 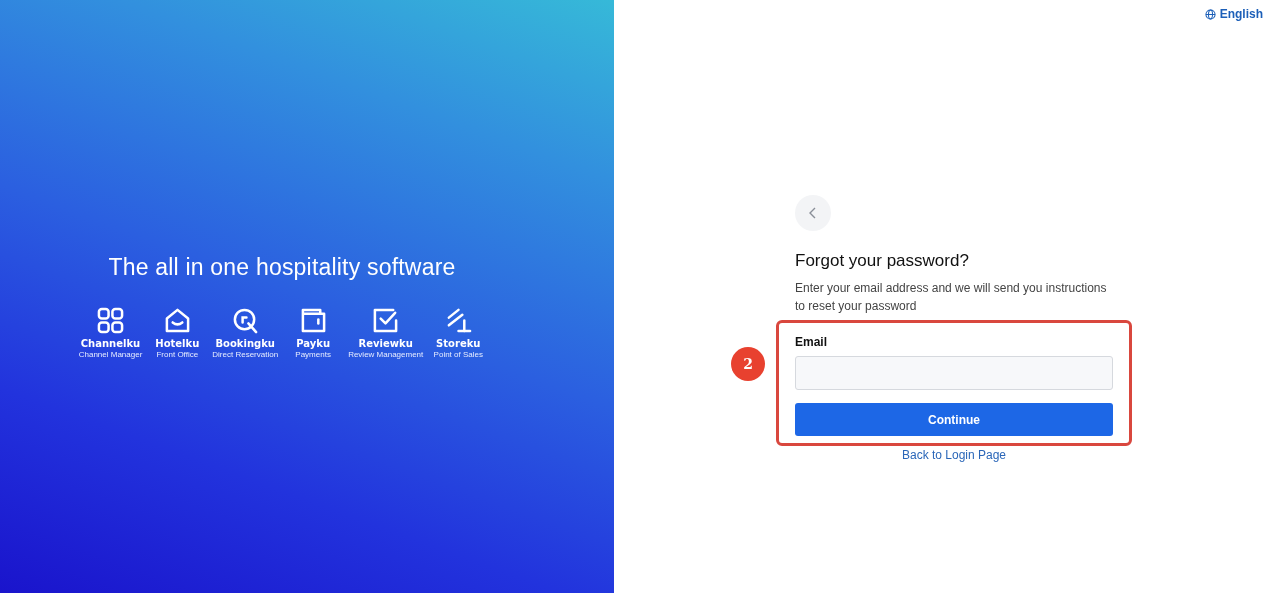 What do you see at coordinates (313, 320) in the screenshot?
I see `wallet-icon` at bounding box center [313, 320].